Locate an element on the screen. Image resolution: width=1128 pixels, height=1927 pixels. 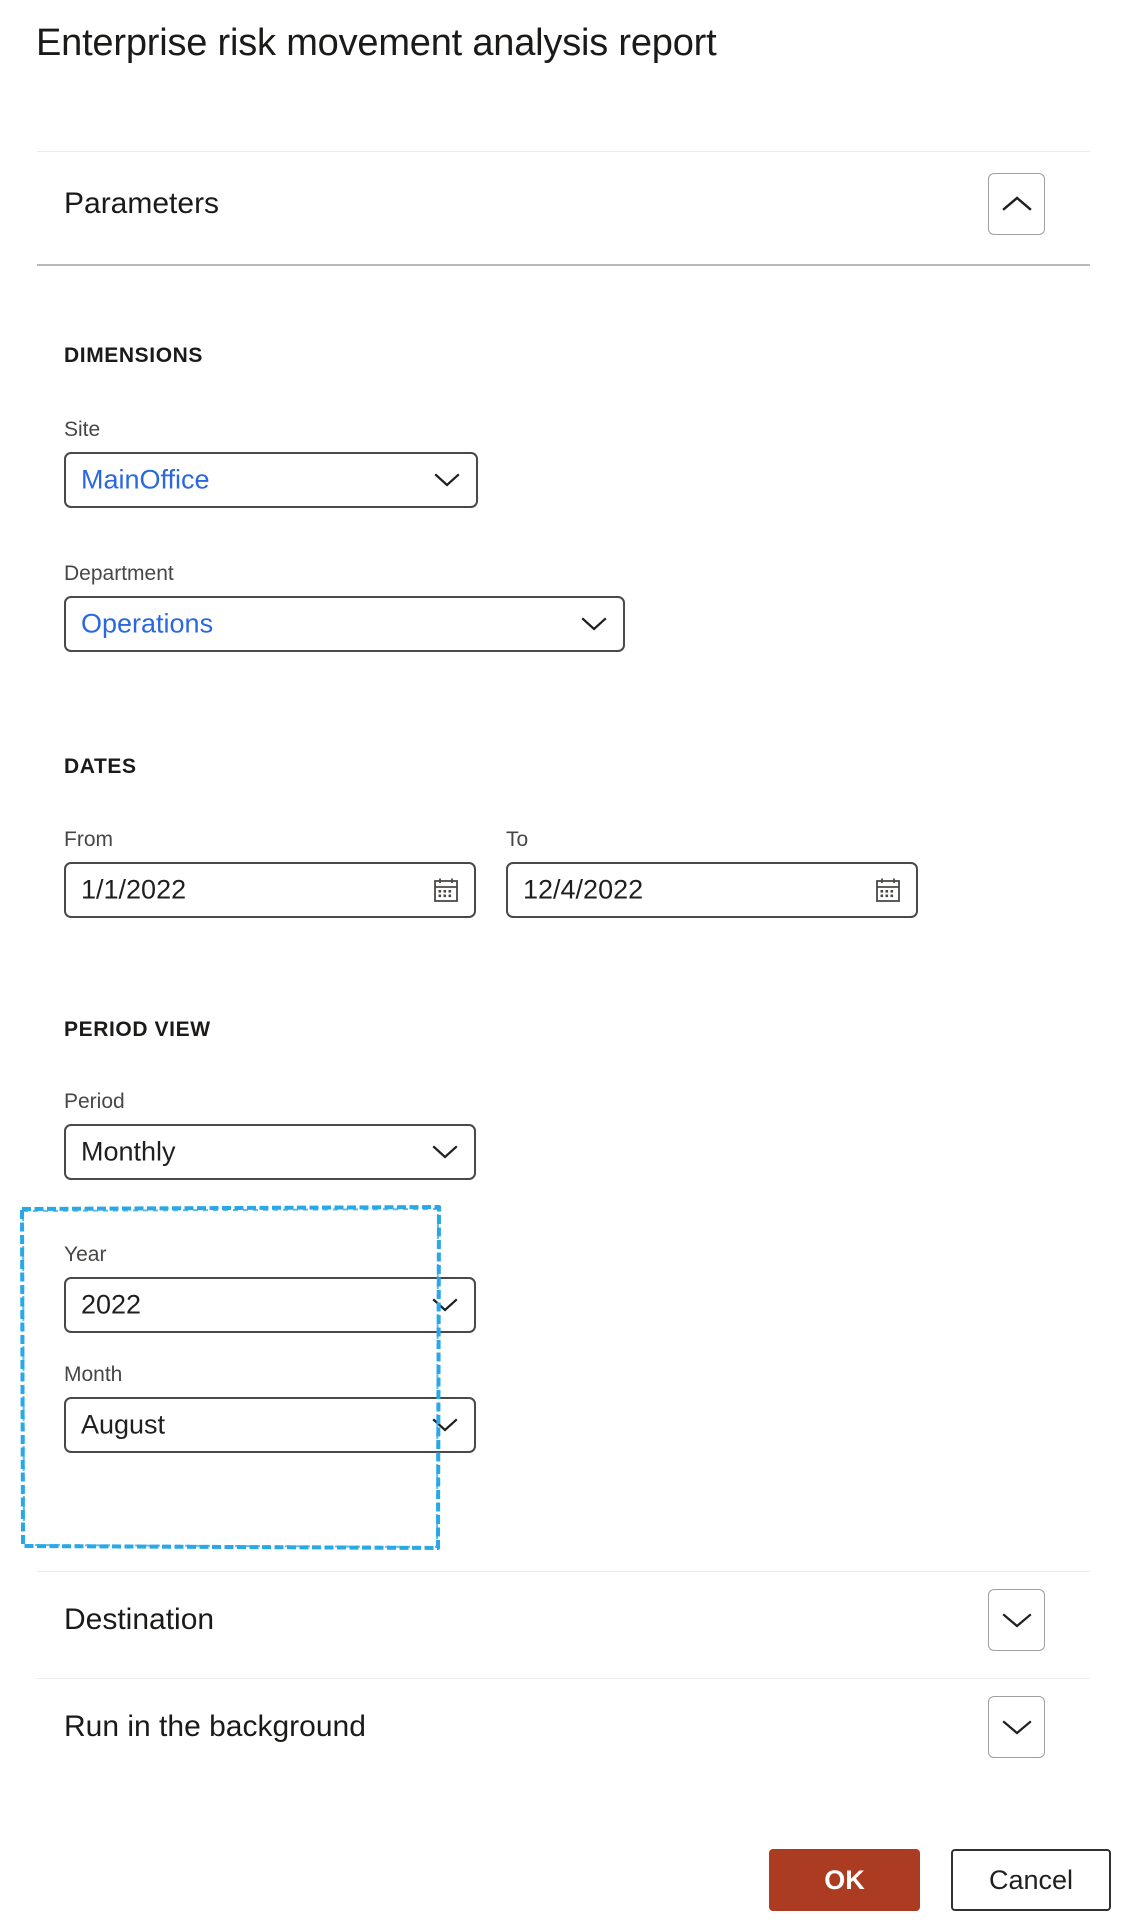
section-header-run-in-background: Run in the background is located at coordinates (564, 1727).